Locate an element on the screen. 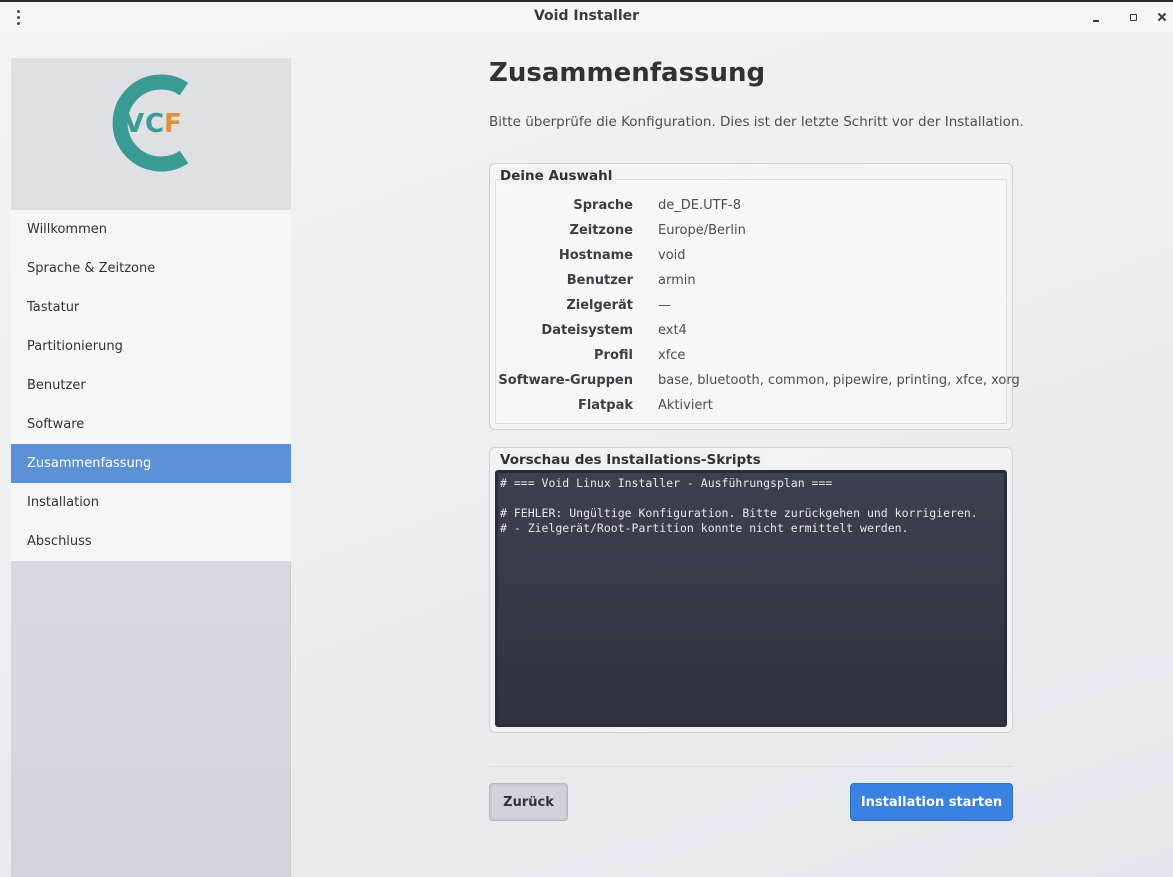 This screenshot has height=877, width=1173. title-bar: Void Installer is located at coordinates (586, 17).